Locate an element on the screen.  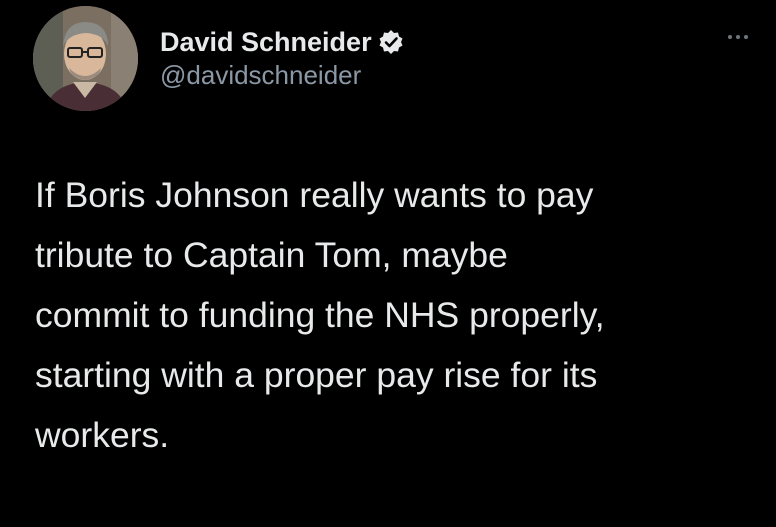
more-options-button is located at coordinates (738, 37).